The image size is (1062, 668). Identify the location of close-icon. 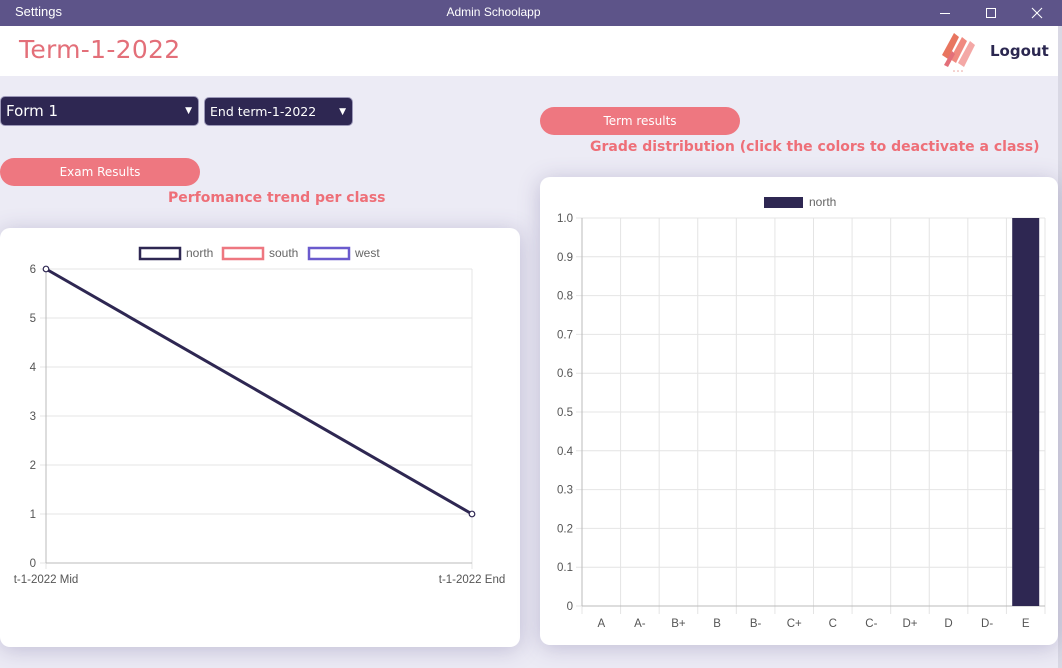
(1037, 13).